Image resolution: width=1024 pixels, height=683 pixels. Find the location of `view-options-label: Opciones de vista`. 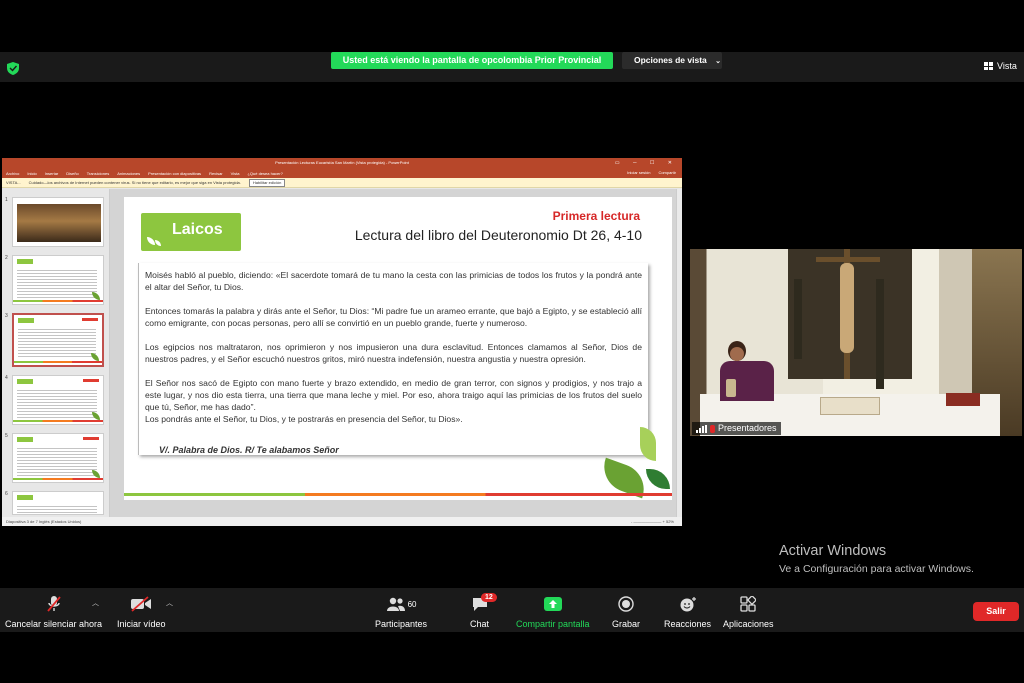

view-options-label: Opciones de vista is located at coordinates (670, 60).